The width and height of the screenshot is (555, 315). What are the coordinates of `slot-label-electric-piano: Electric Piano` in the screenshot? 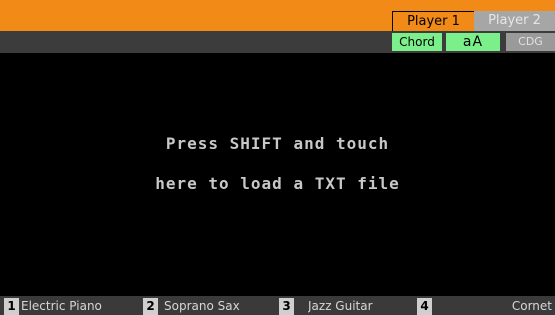 It's located at (80, 306).